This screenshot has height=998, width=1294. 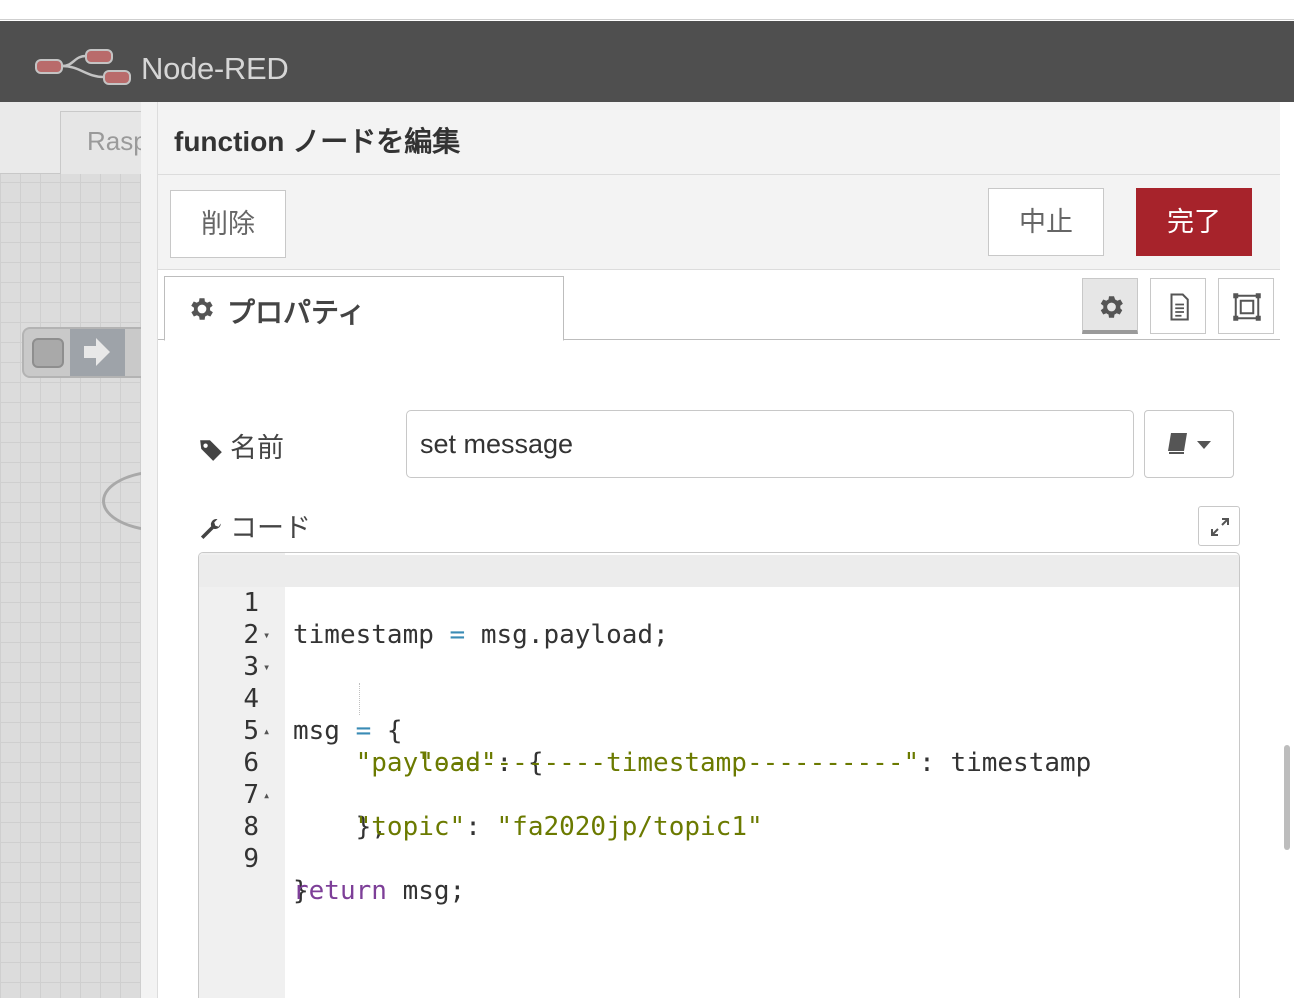 What do you see at coordinates (270, 528) in the screenshot?
I see `code-label-text: コード` at bounding box center [270, 528].